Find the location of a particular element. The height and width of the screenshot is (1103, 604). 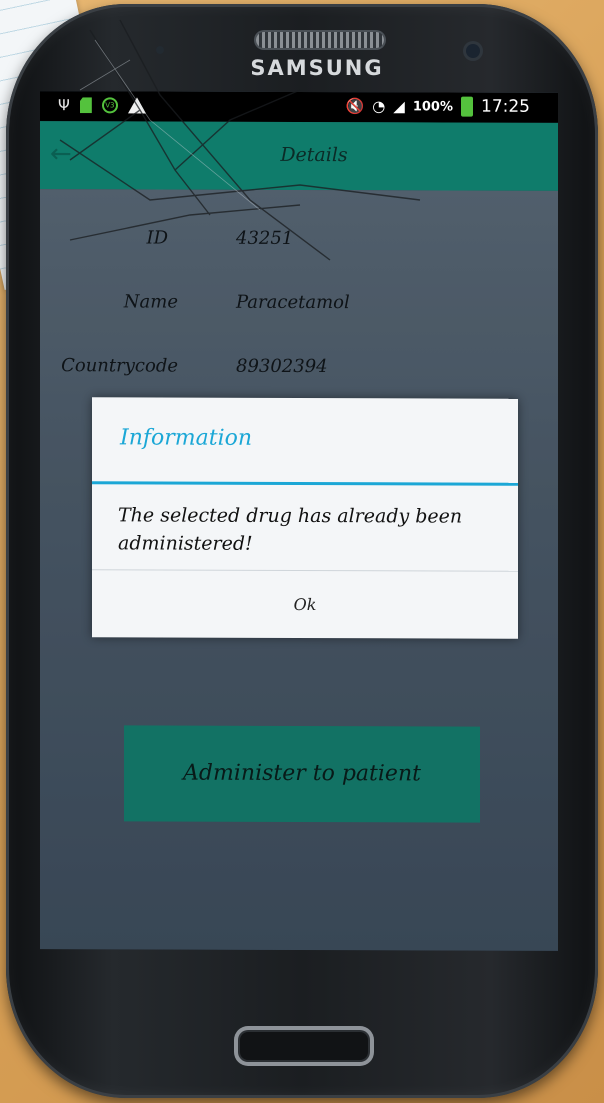

status-right-icons: 🔇 ◔ ◢ 100% 17:25 is located at coordinates (437, 106).